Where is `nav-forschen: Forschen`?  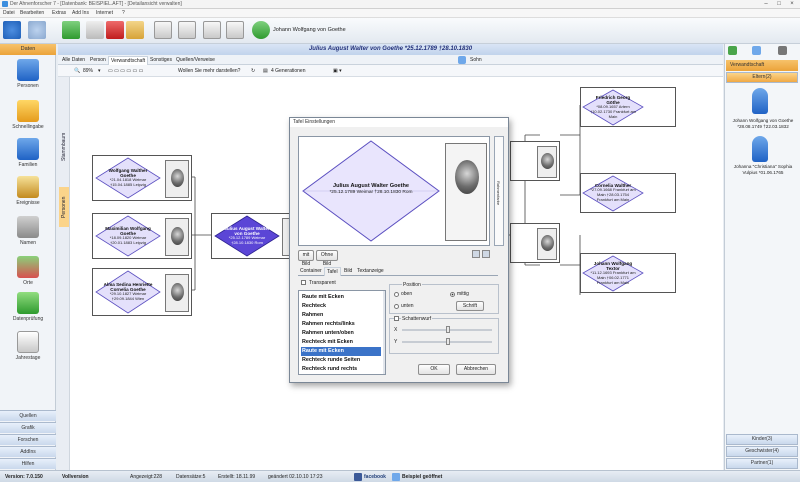 nav-forschen: Forschen is located at coordinates (28, 439).